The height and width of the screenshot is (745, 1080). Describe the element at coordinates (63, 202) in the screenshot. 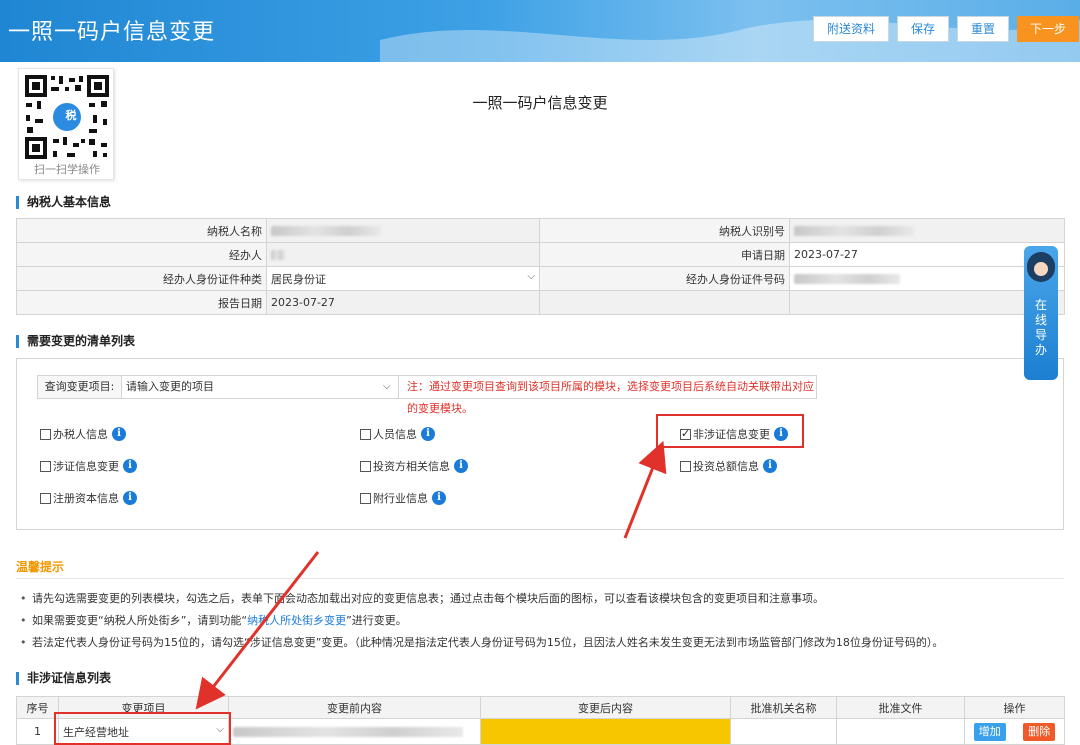

I see `section-title-basic-info: 纳税人基本信息` at that location.